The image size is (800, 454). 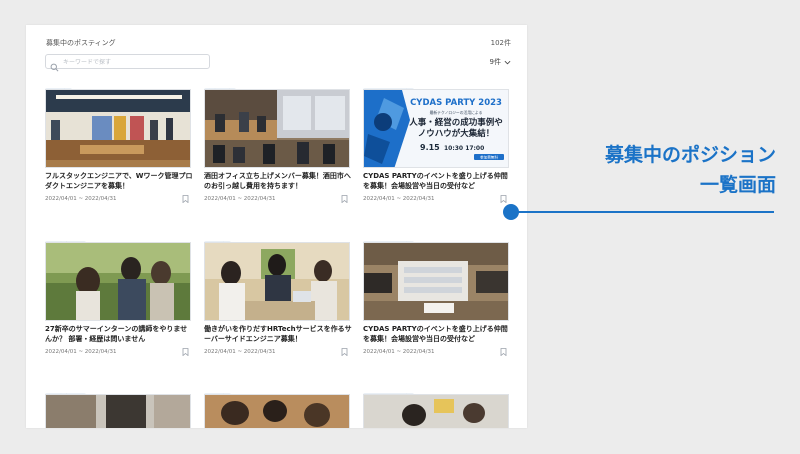 What do you see at coordinates (648, 170) in the screenshot?
I see `callout-label: 募集中のポジション 一覧画面` at bounding box center [648, 170].